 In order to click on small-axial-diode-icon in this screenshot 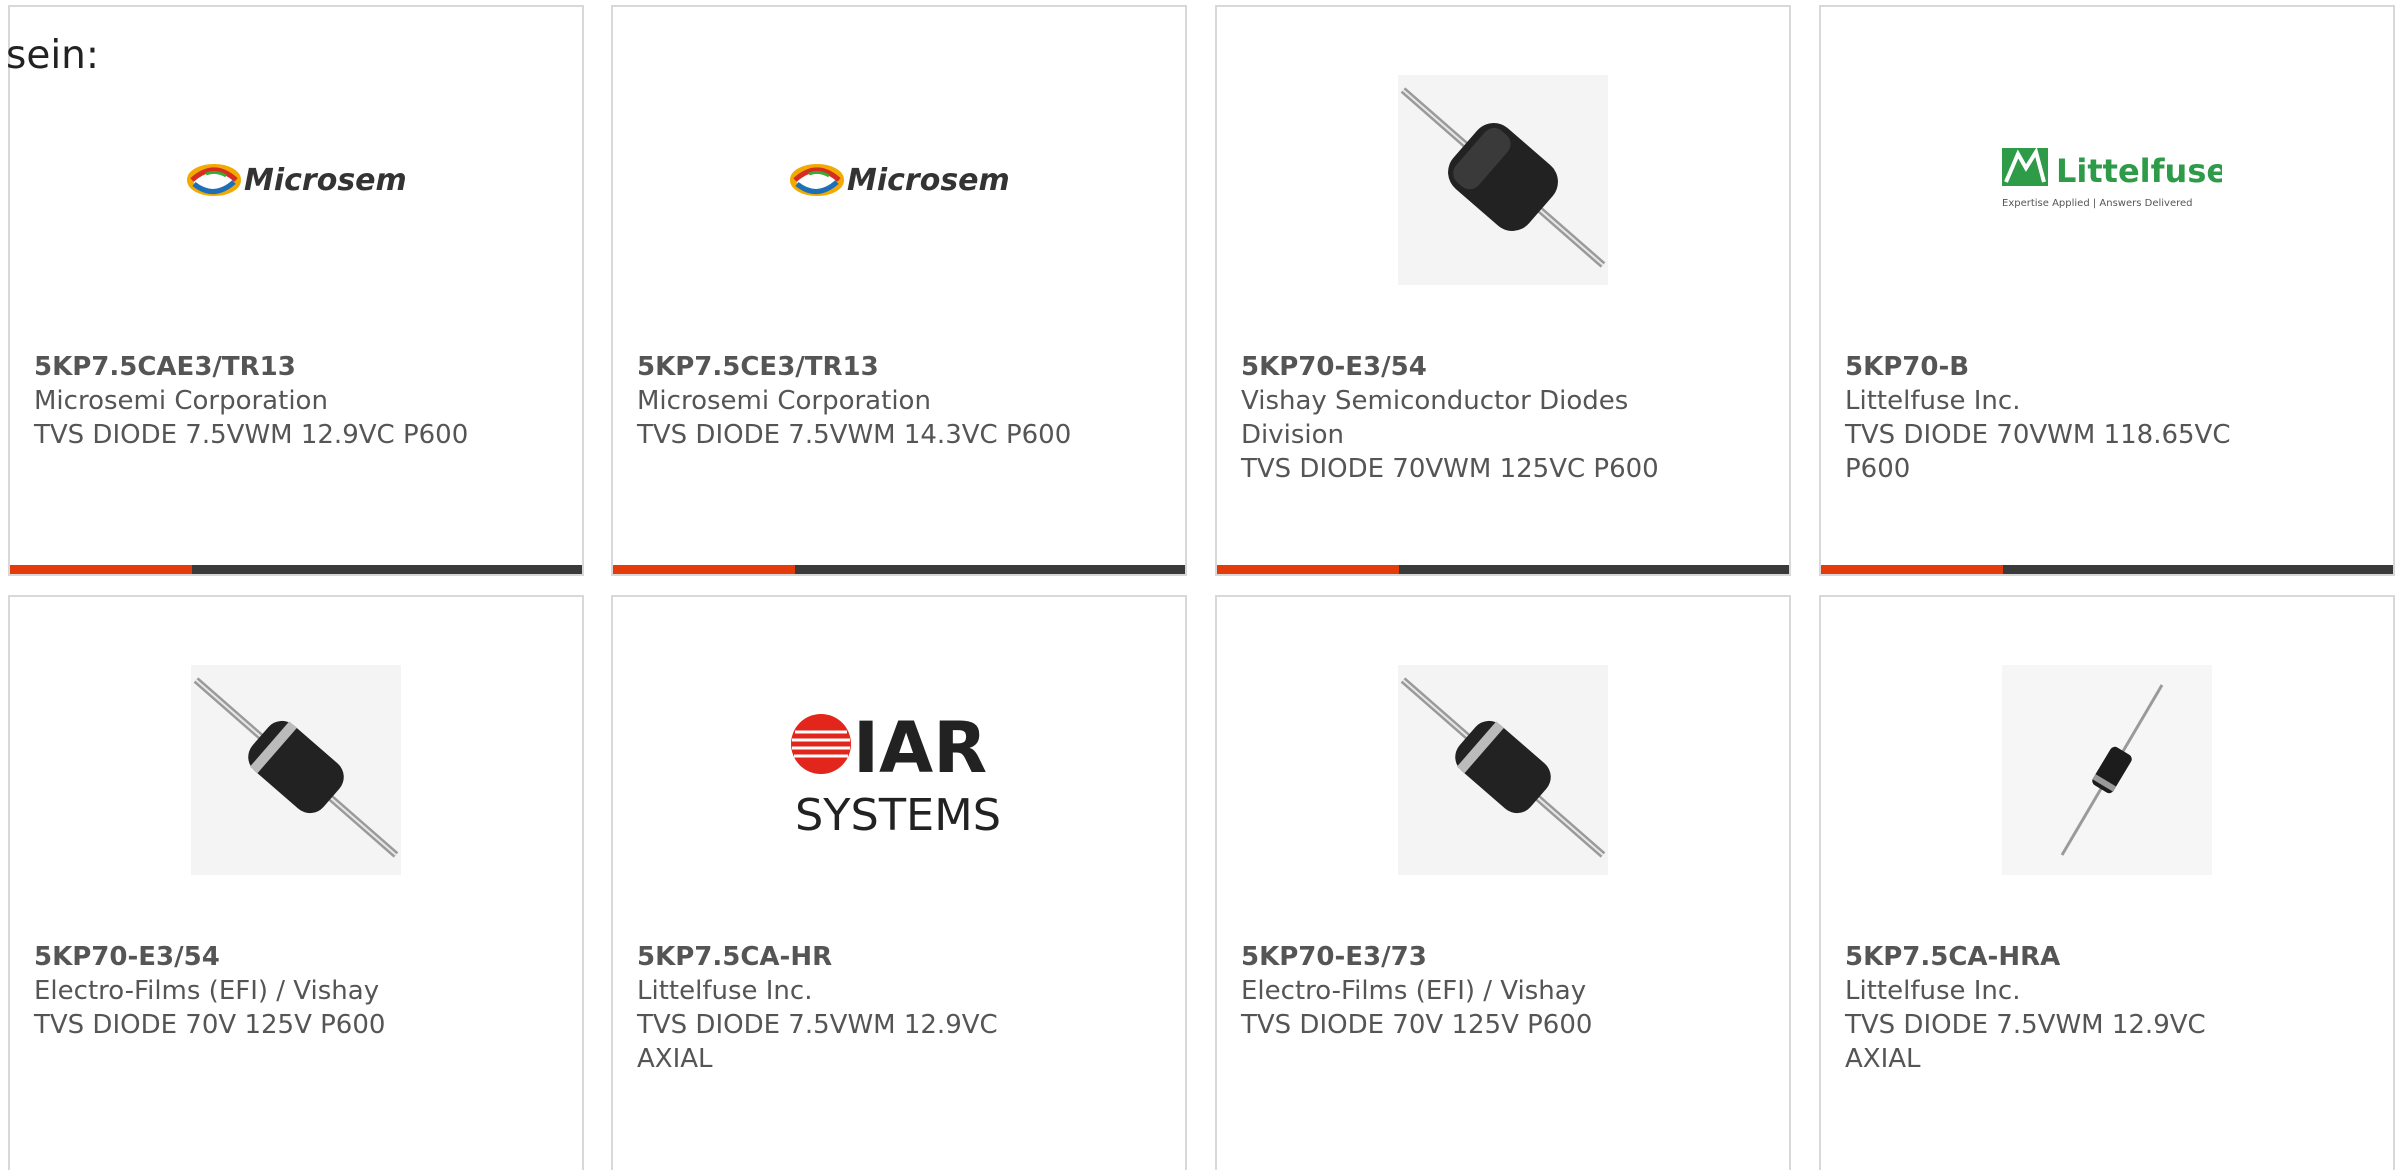, I will do `click(2107, 770)`.